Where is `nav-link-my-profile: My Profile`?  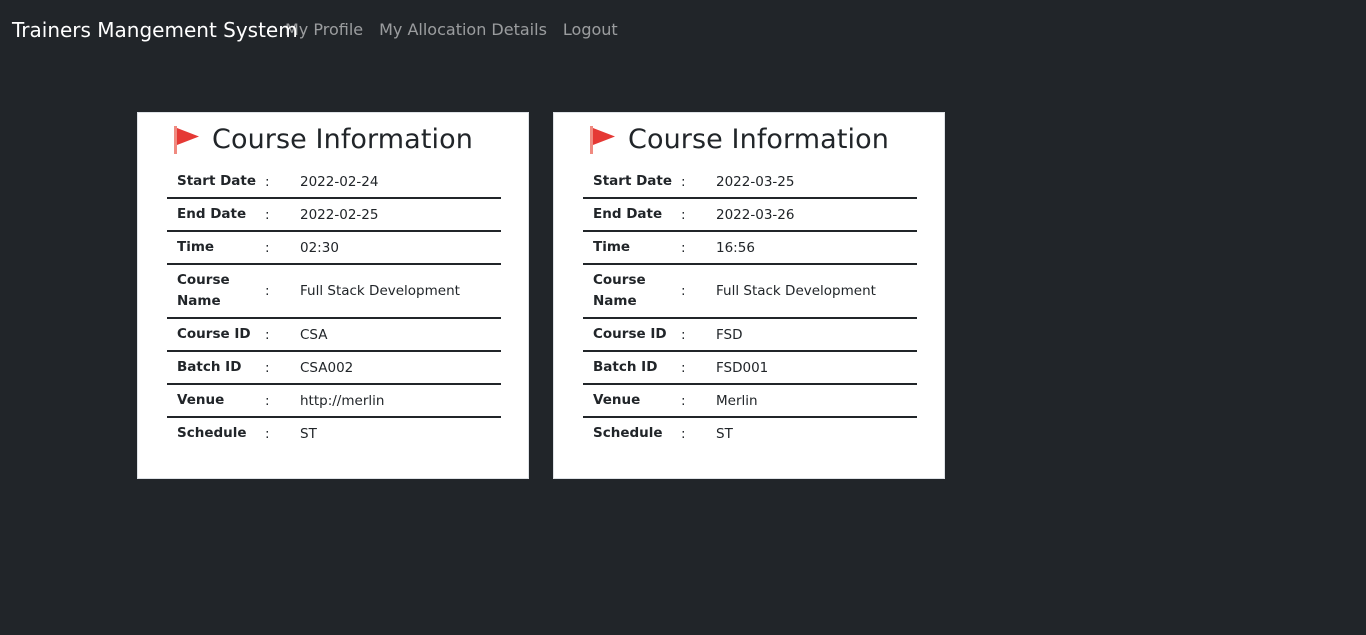
nav-link-my-profile: My Profile is located at coordinates (324, 30).